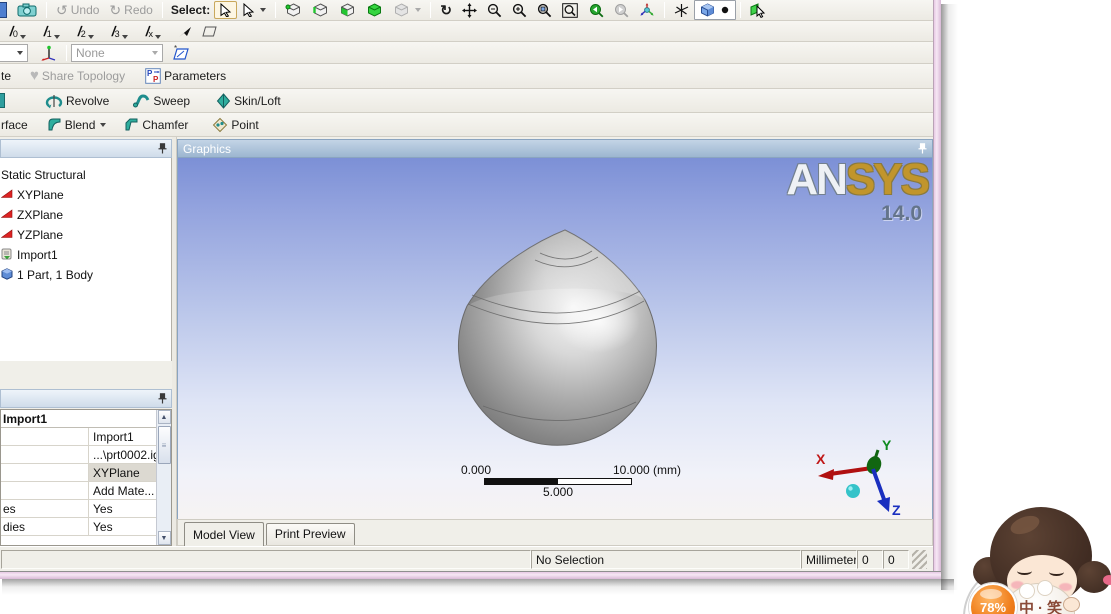 The height and width of the screenshot is (614, 1111). What do you see at coordinates (153, 31) in the screenshot?
I see `plane-button-x: / x` at bounding box center [153, 31].